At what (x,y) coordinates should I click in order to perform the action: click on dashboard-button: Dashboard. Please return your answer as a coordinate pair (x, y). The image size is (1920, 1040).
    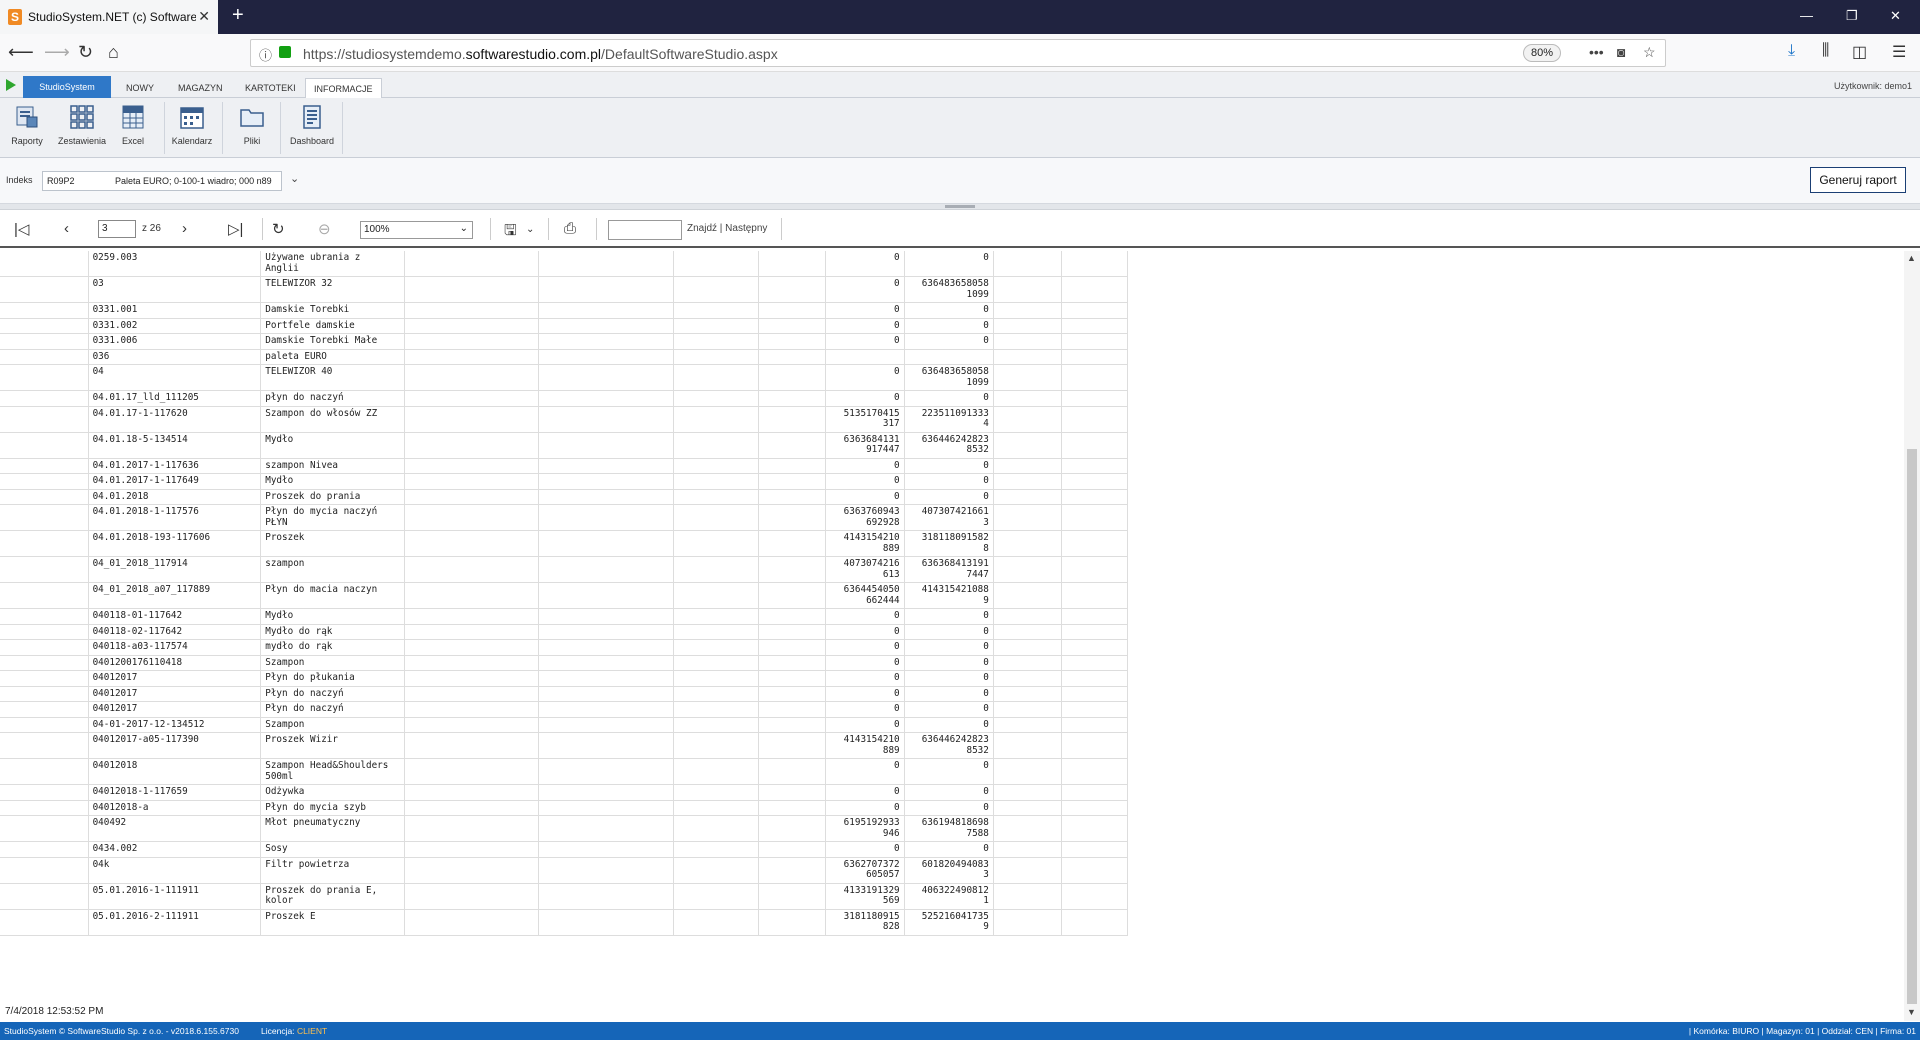
    Looking at the image, I should click on (312, 130).